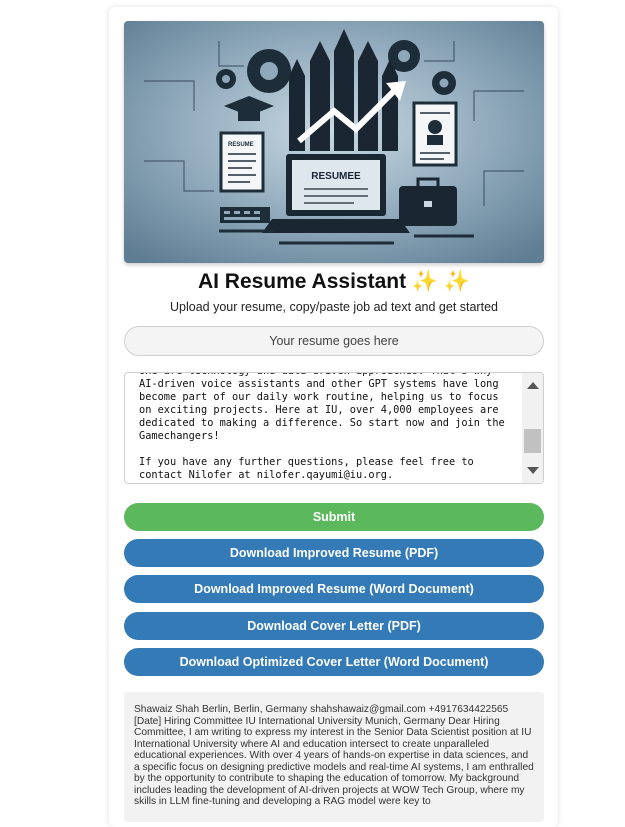 This screenshot has height=827, width=625. I want to click on submit-button: Submit, so click(334, 517).